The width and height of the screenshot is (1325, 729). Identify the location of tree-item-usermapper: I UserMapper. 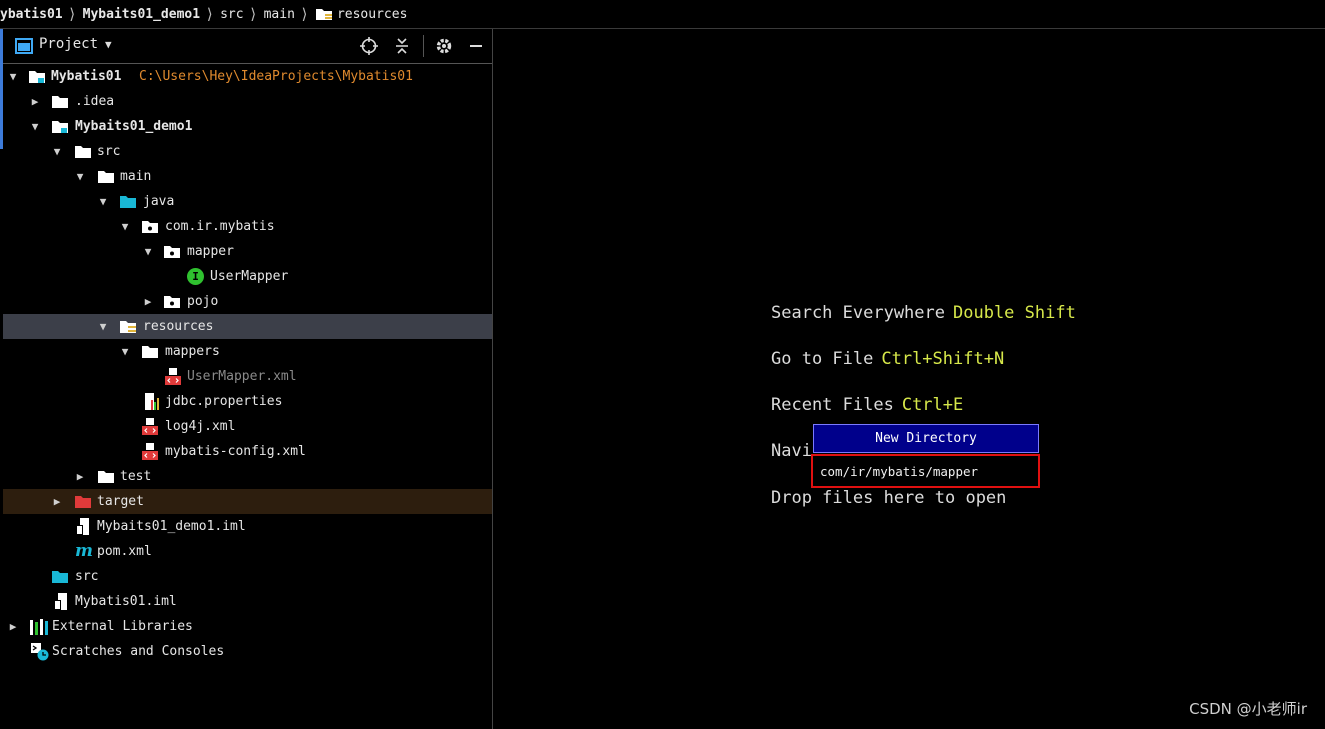
(247, 276).